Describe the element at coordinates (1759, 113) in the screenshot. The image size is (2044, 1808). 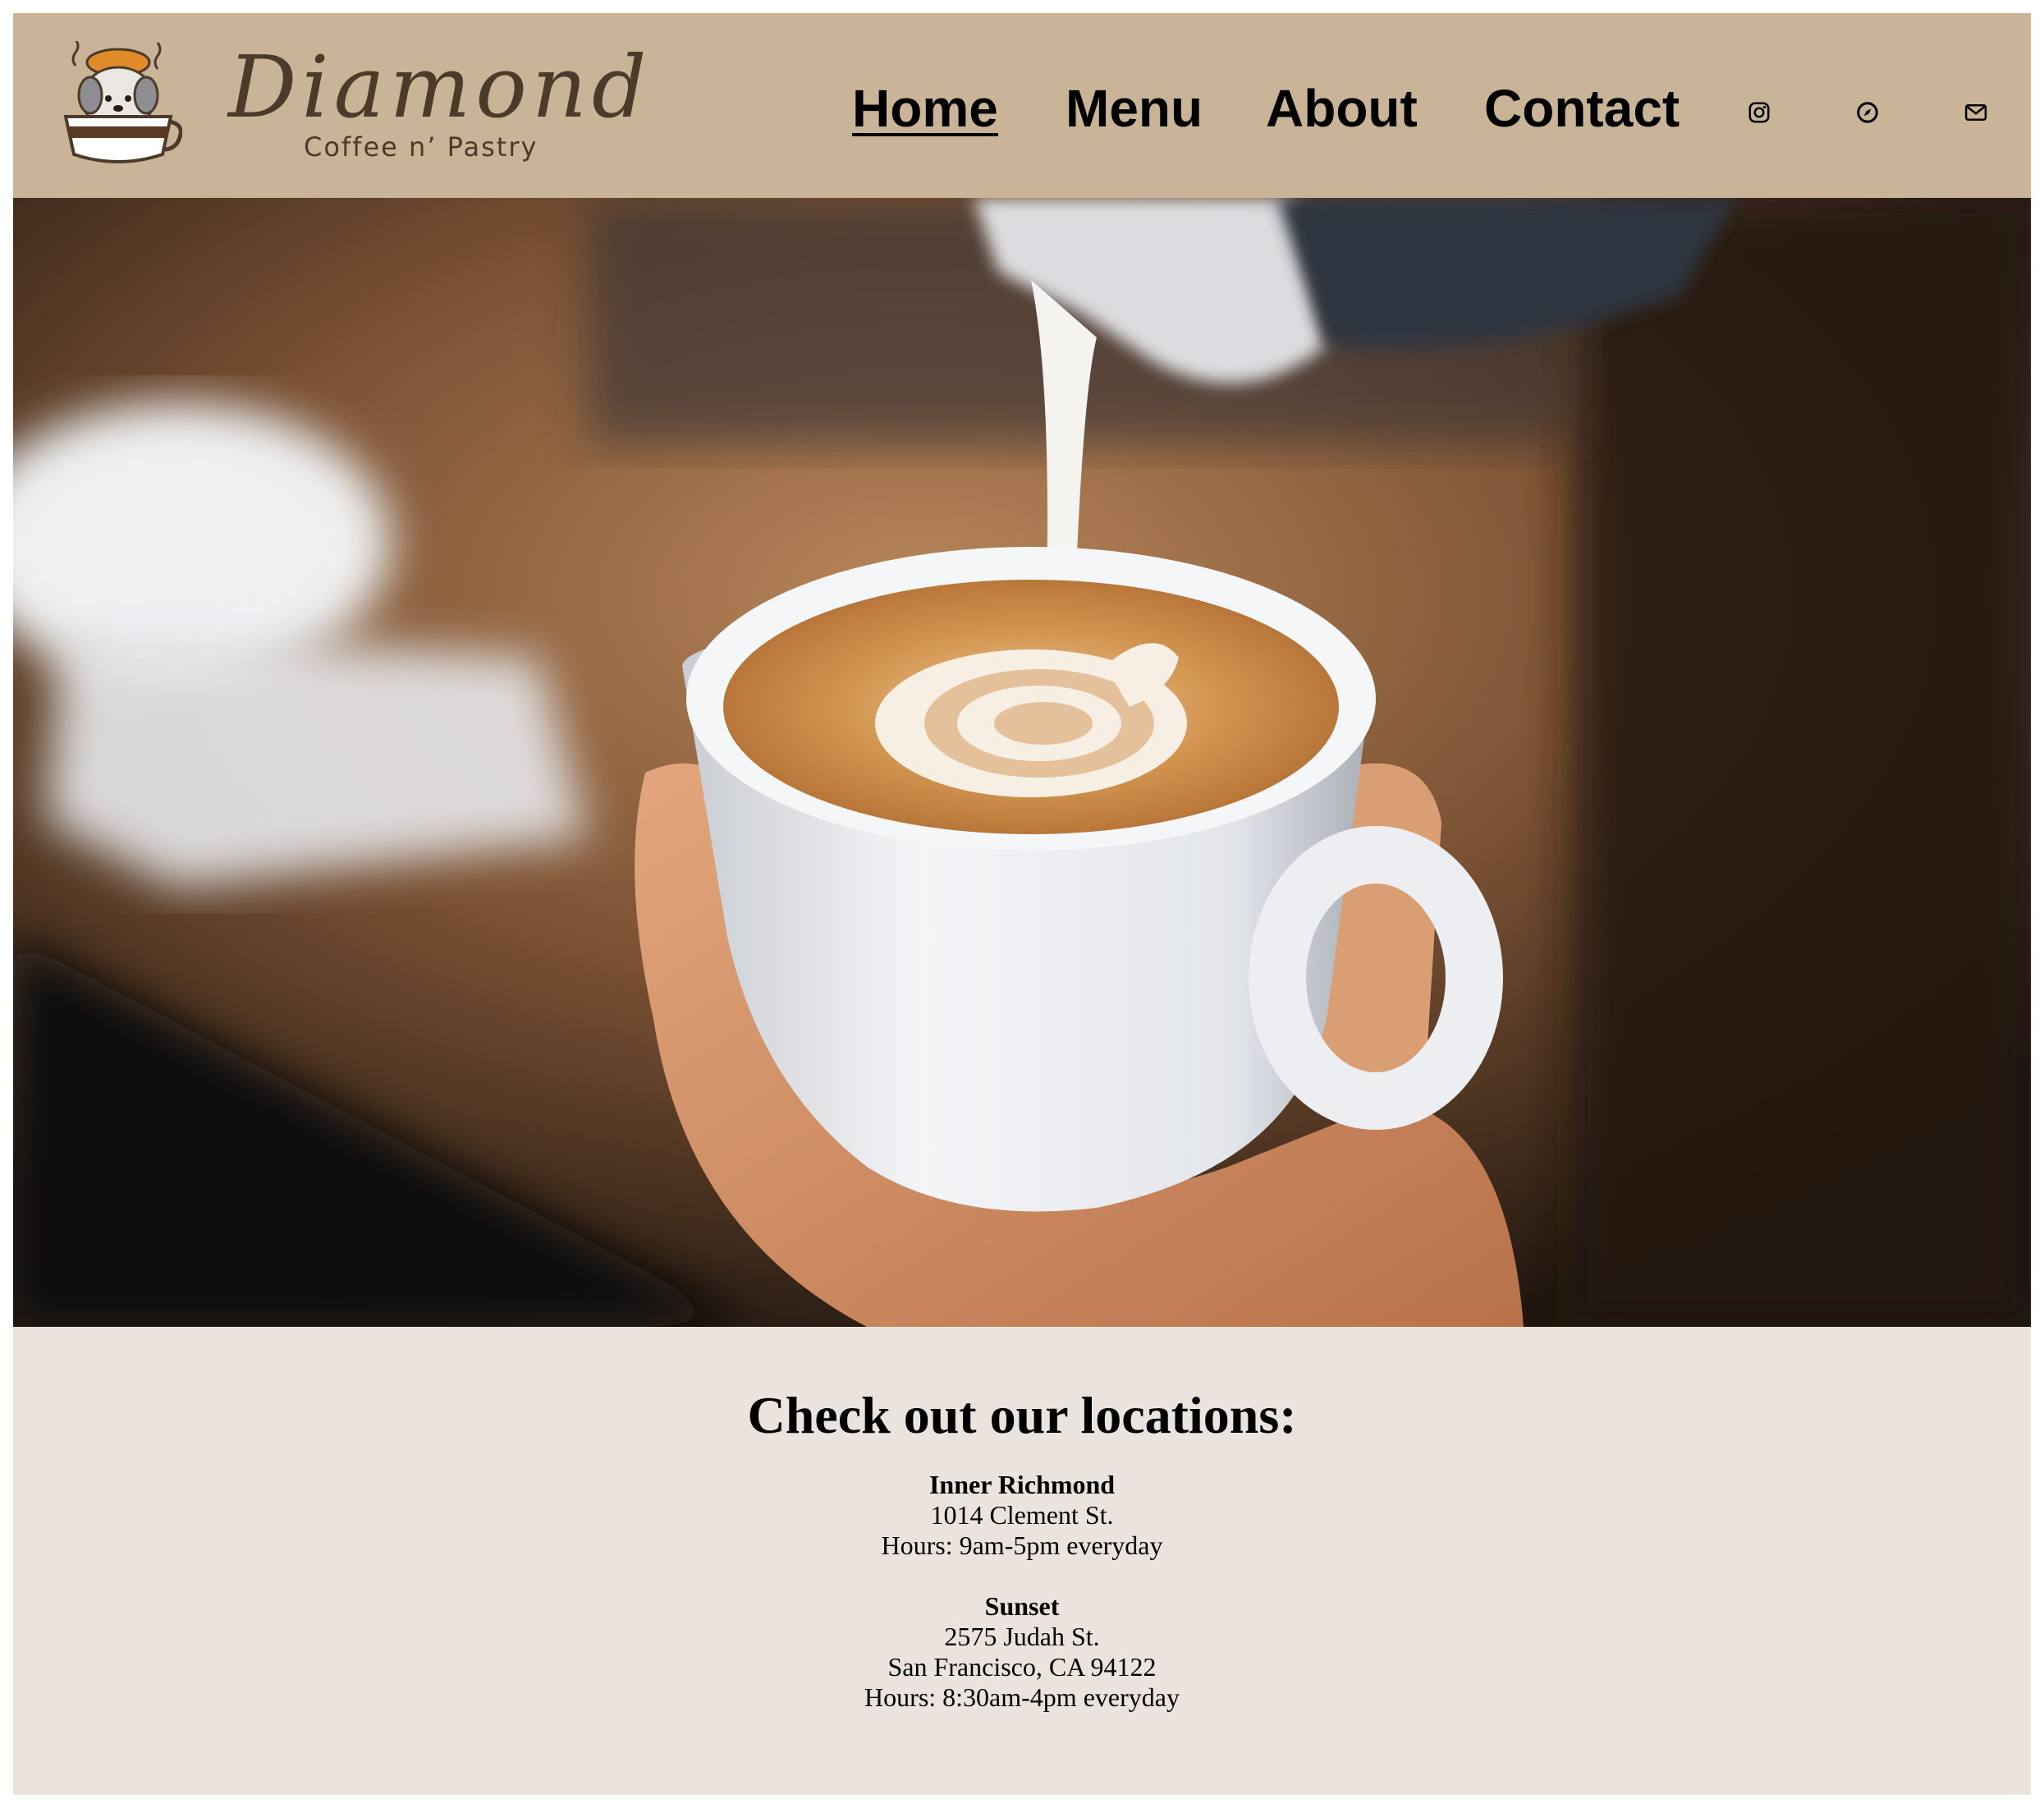
I see `instagram-icon` at that location.